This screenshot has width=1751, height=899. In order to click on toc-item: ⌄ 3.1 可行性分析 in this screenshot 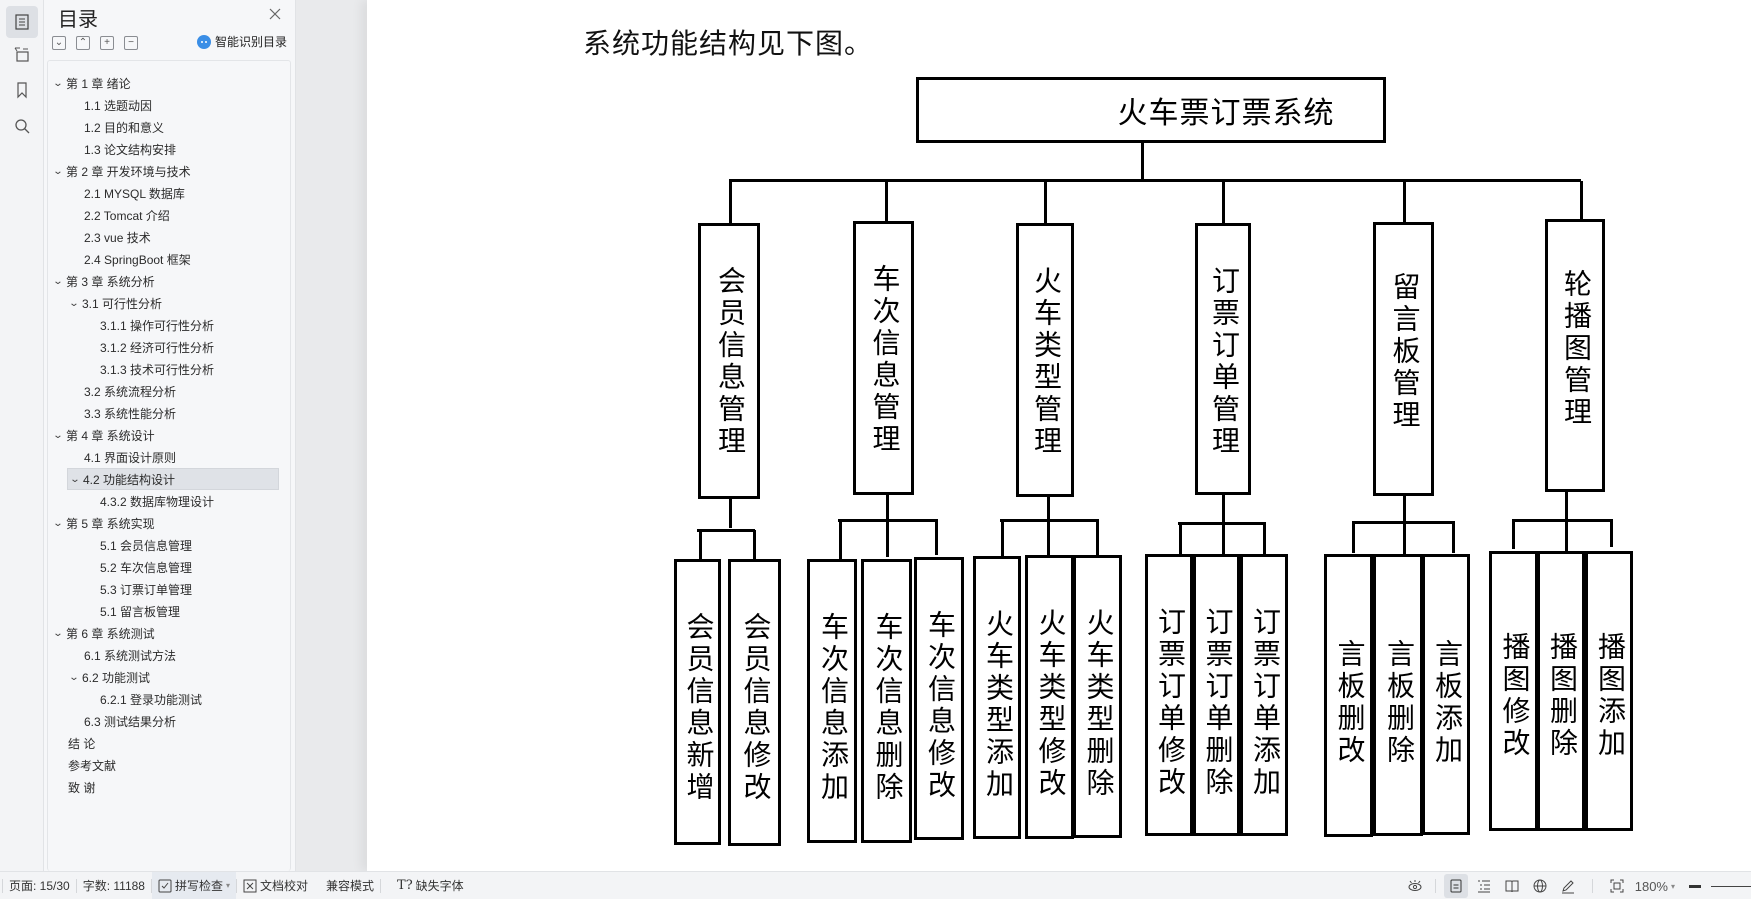, I will do `click(105, 303)`.